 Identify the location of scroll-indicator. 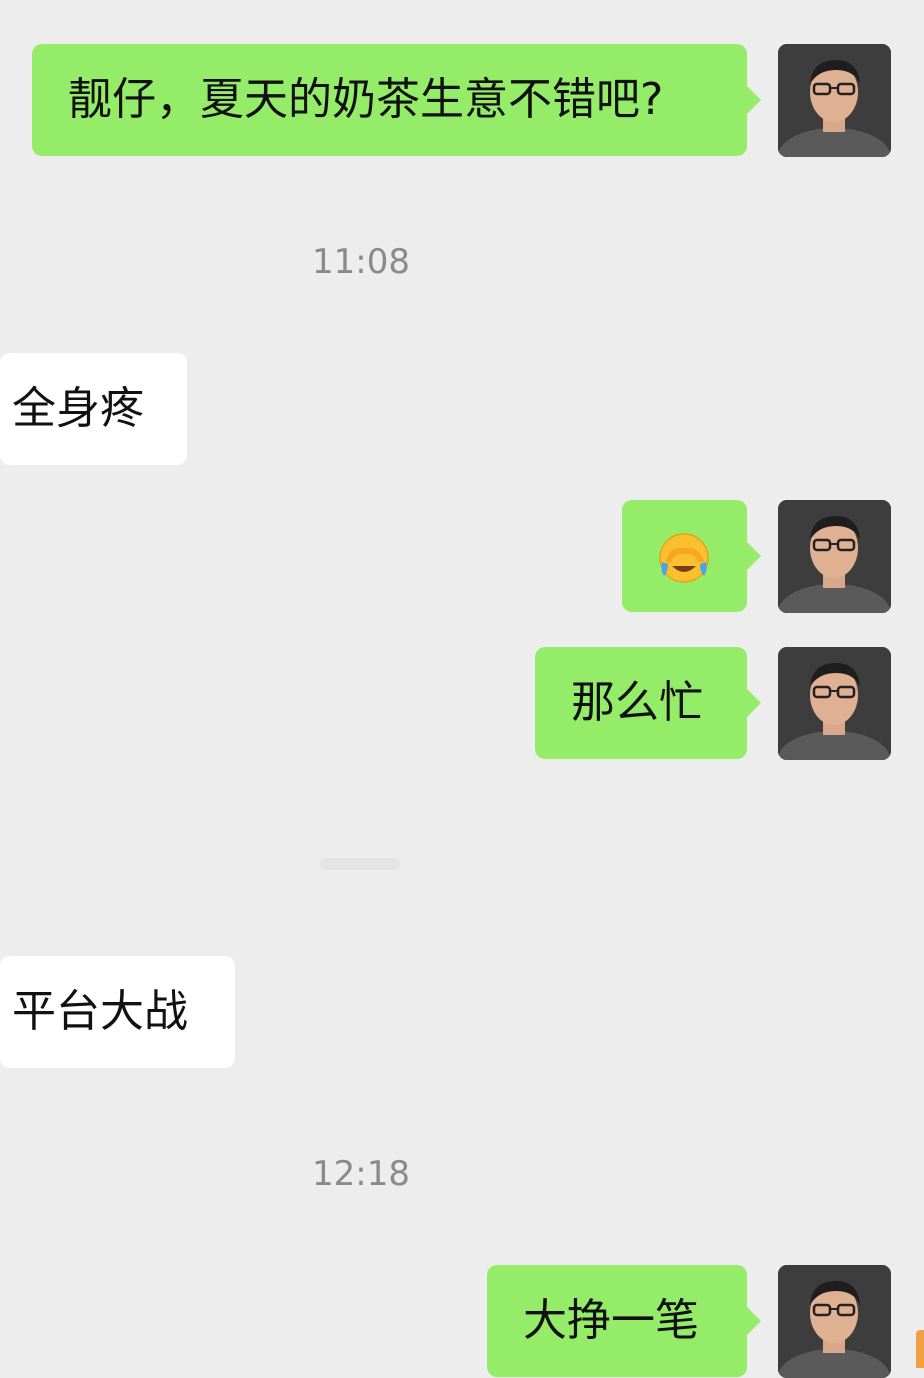
(920, 1349).